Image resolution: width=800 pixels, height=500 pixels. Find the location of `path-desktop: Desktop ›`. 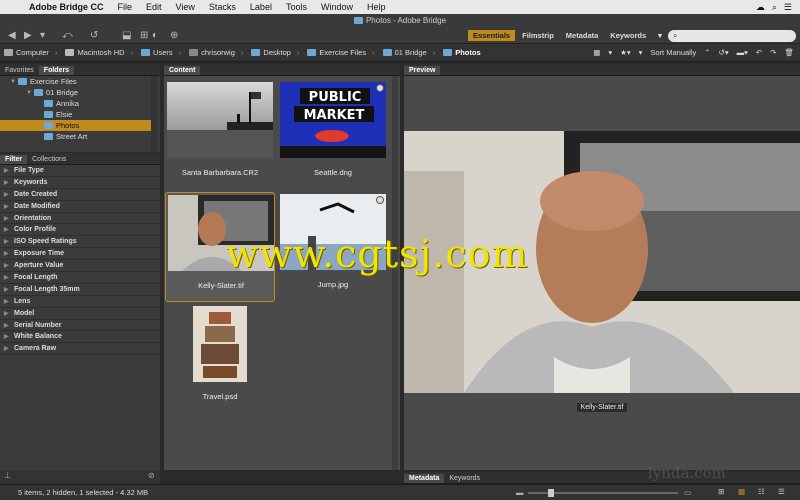

path-desktop: Desktop › is located at coordinates (273, 52).